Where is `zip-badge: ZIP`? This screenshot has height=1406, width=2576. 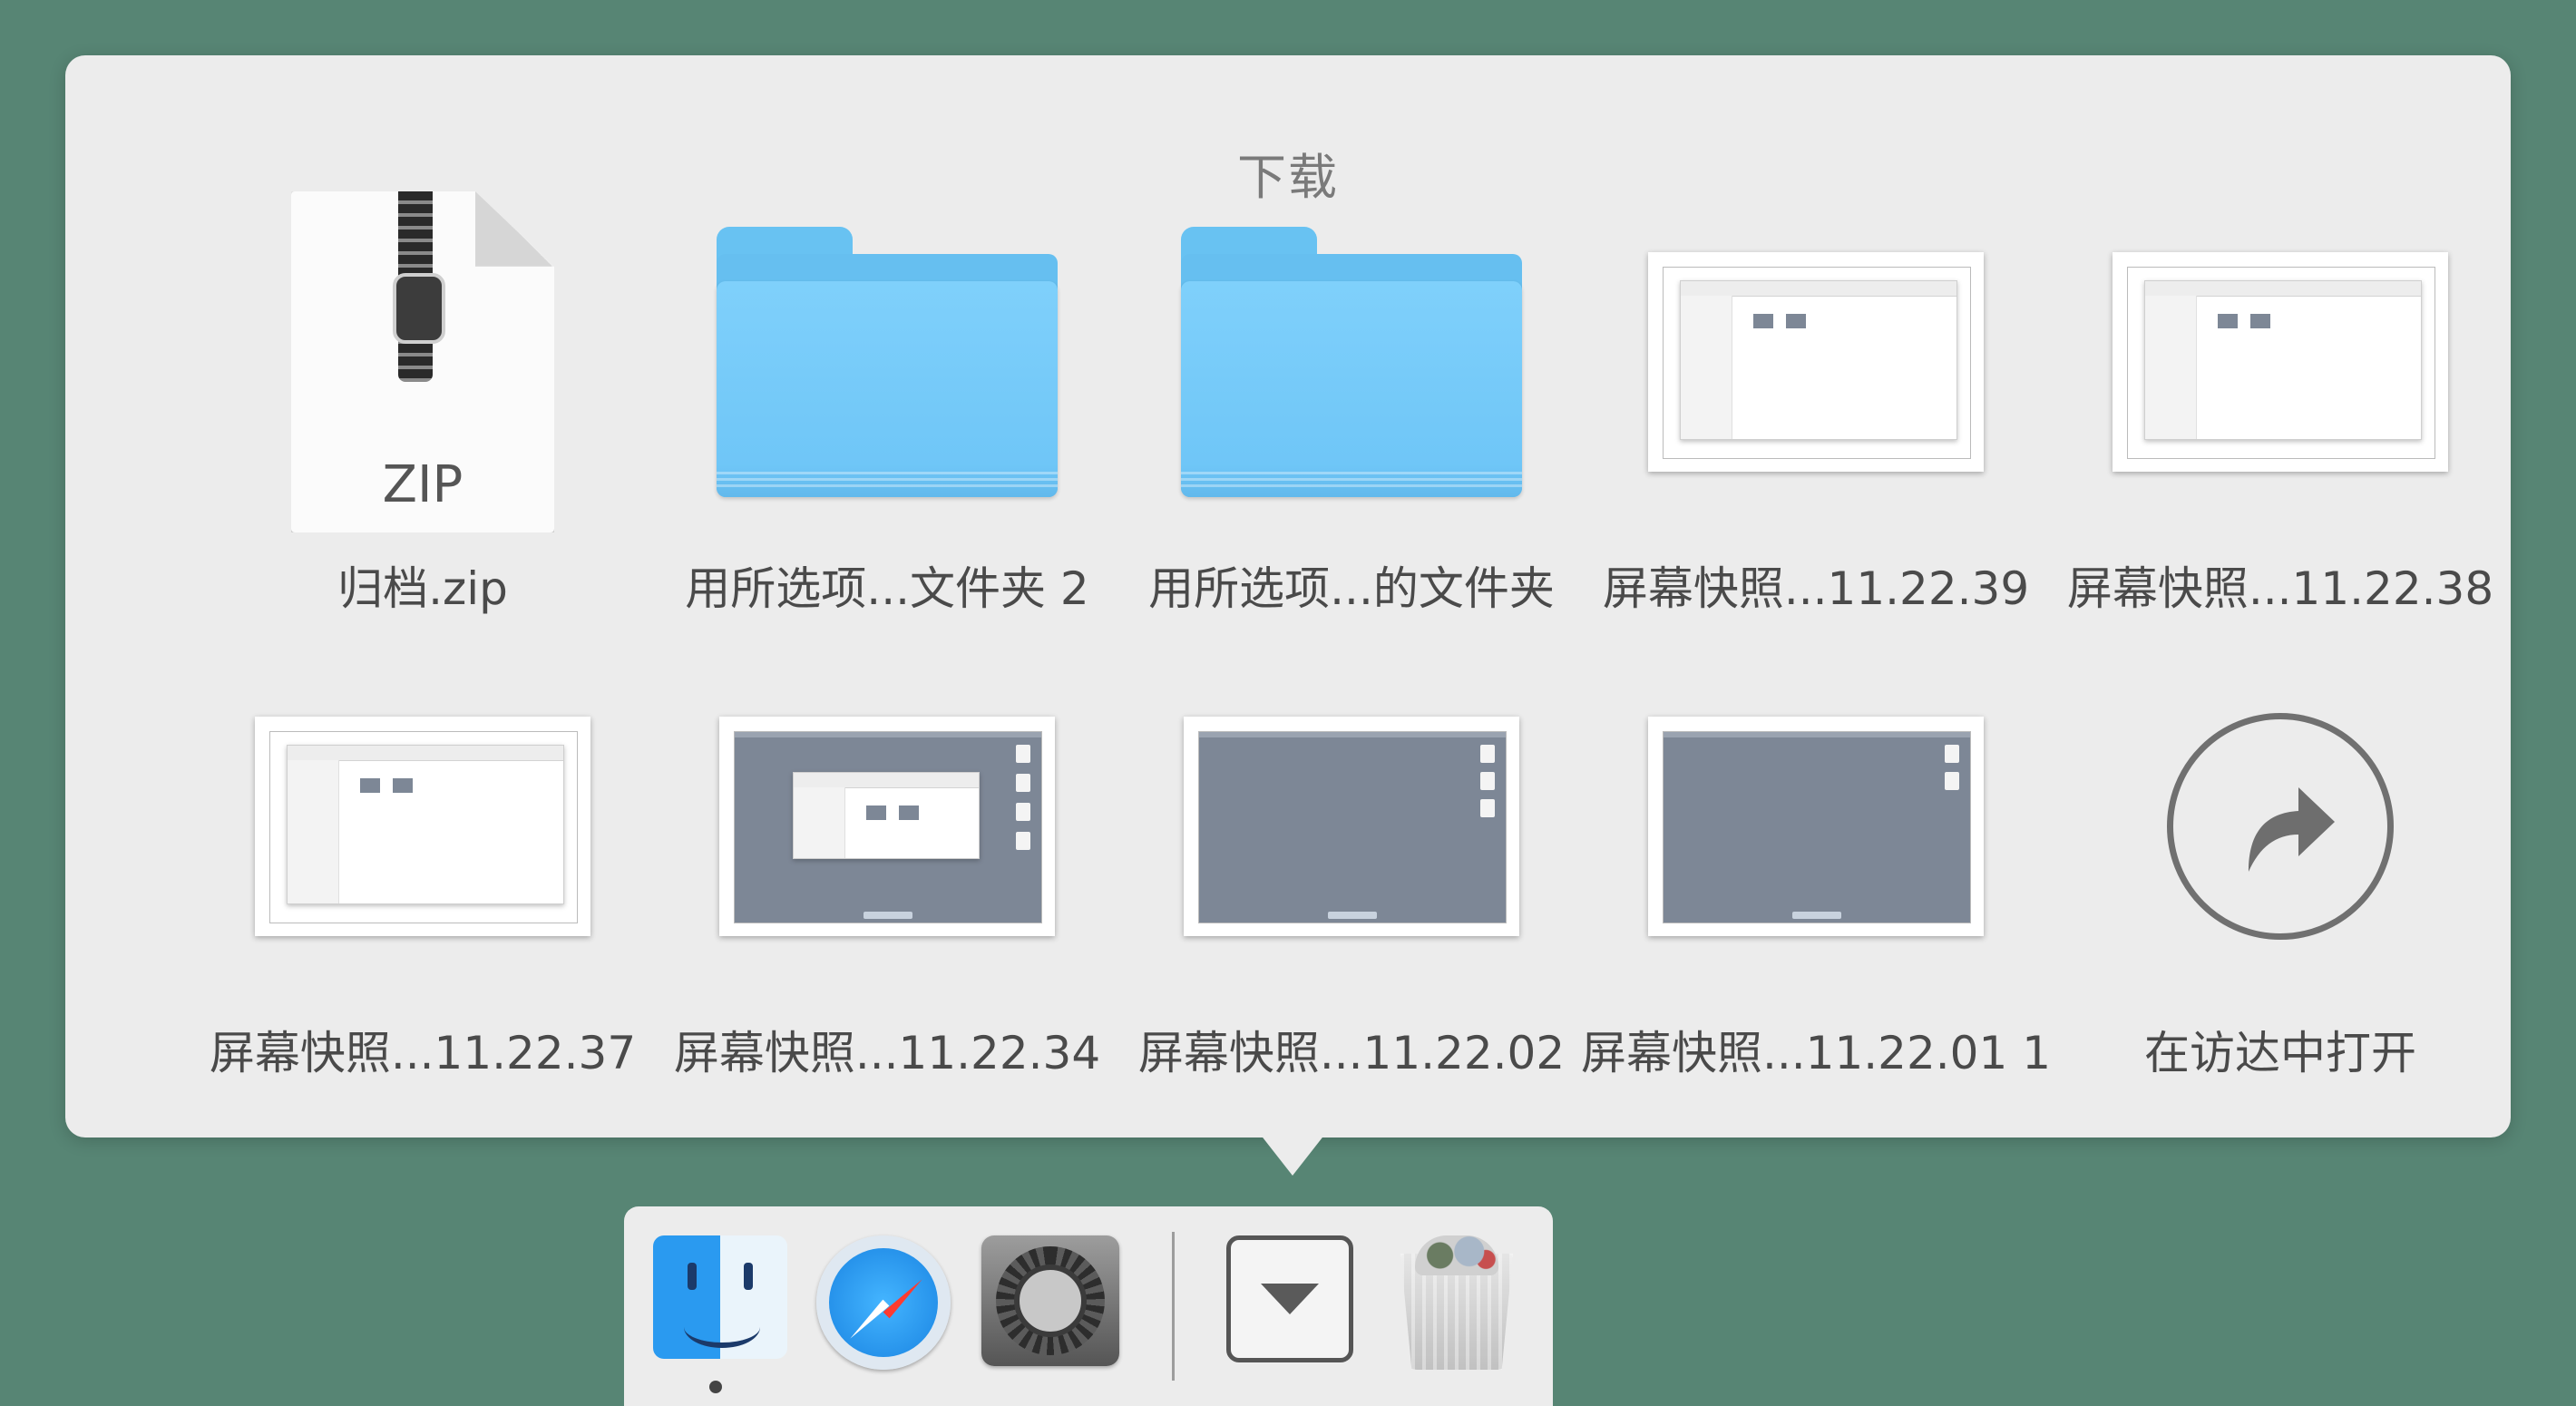
zip-badge: ZIP is located at coordinates (422, 484).